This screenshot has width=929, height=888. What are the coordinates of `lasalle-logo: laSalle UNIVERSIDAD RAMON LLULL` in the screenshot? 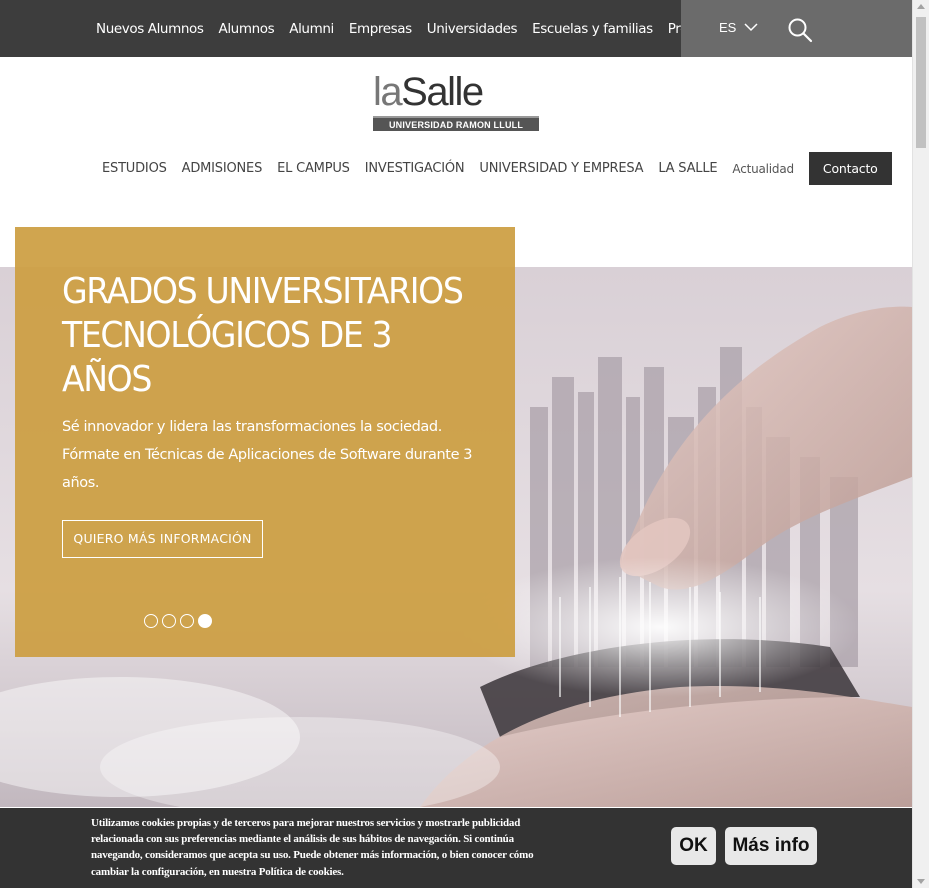 It's located at (458, 101).